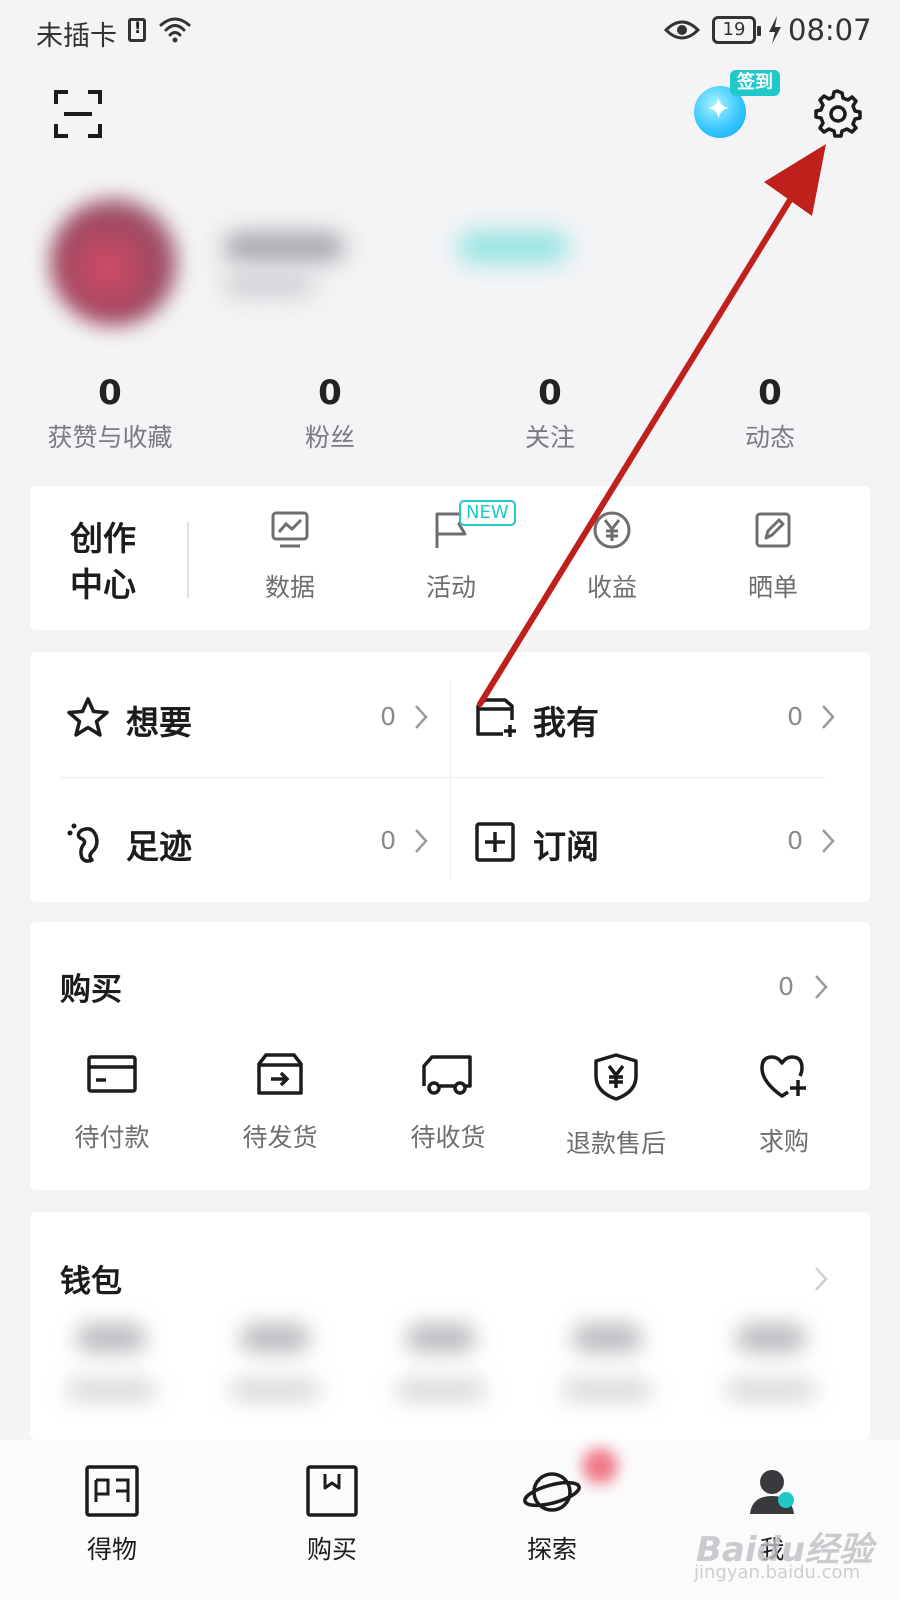  What do you see at coordinates (616, 1106) in the screenshot?
I see `order-refund-after-sale: 退款售后` at bounding box center [616, 1106].